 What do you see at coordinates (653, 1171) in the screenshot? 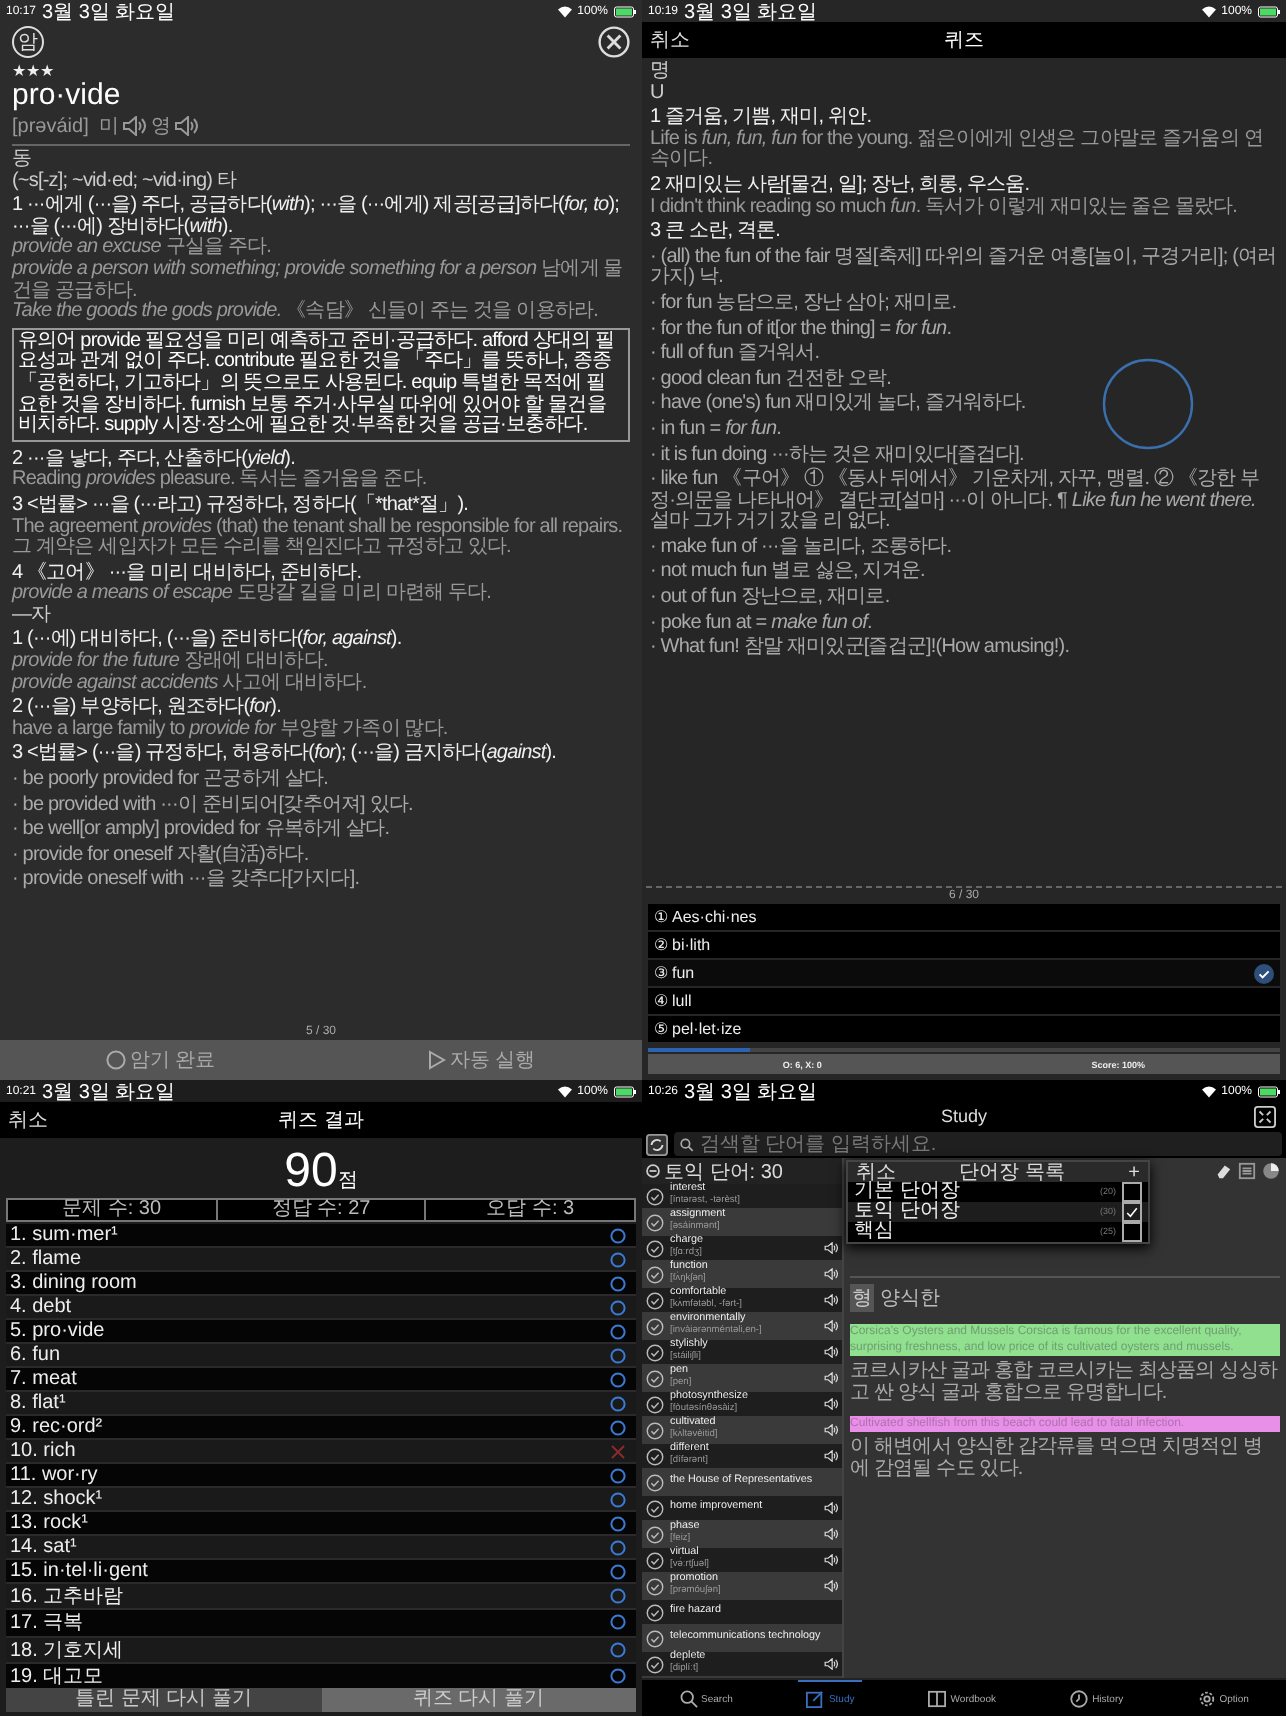
I see `minus-circle-icon` at bounding box center [653, 1171].